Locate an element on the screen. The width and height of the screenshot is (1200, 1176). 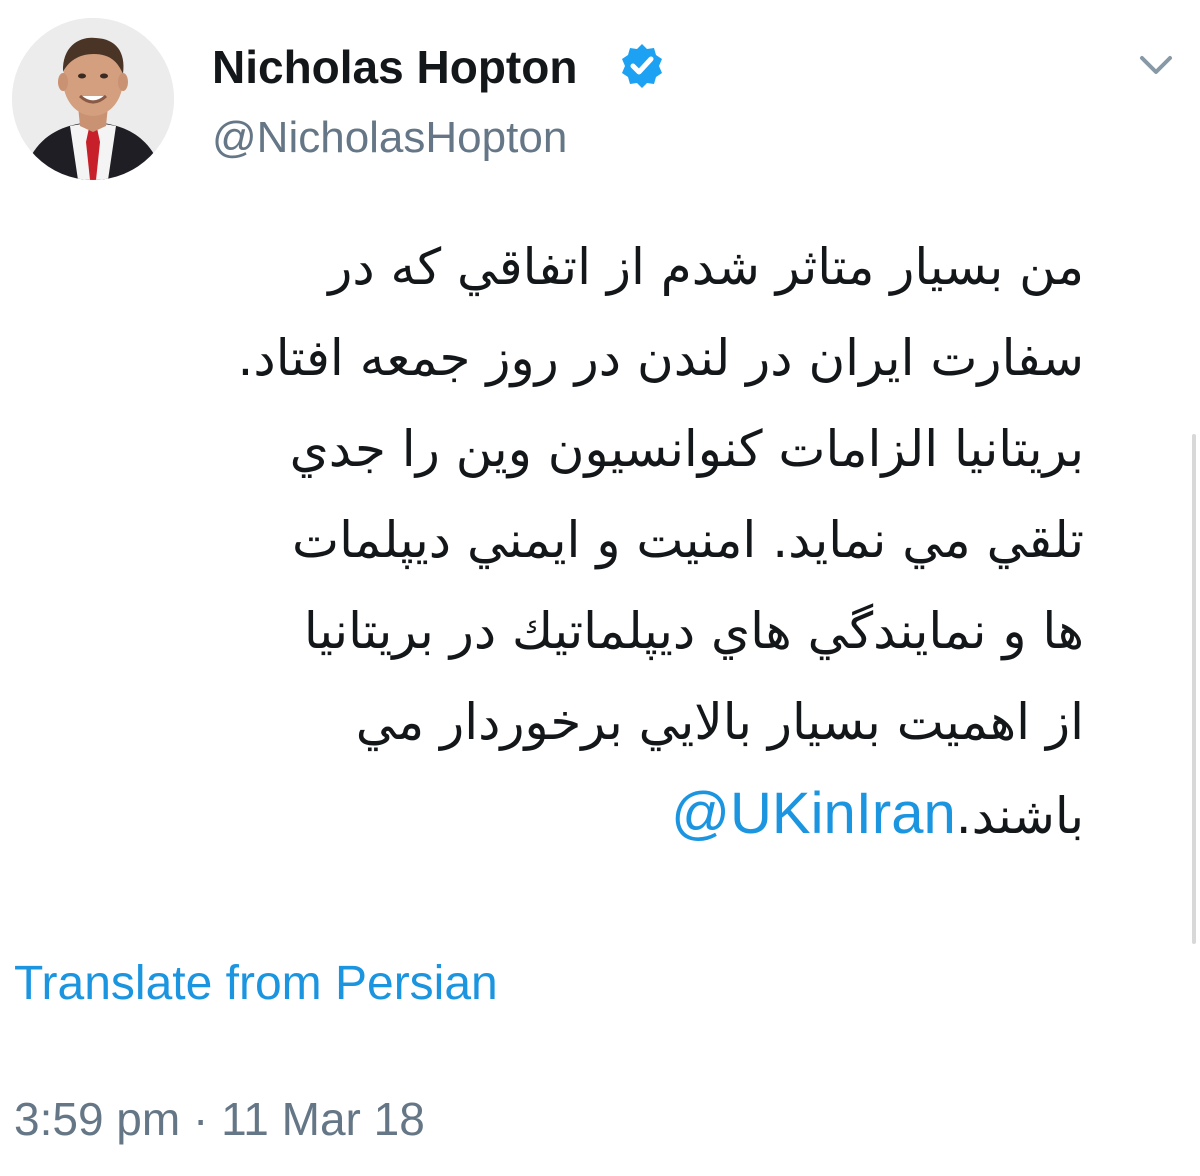
tweet-text-line: بريتانيا الزامات كنوانسيون وين را جدي is located at coordinates (686, 449).